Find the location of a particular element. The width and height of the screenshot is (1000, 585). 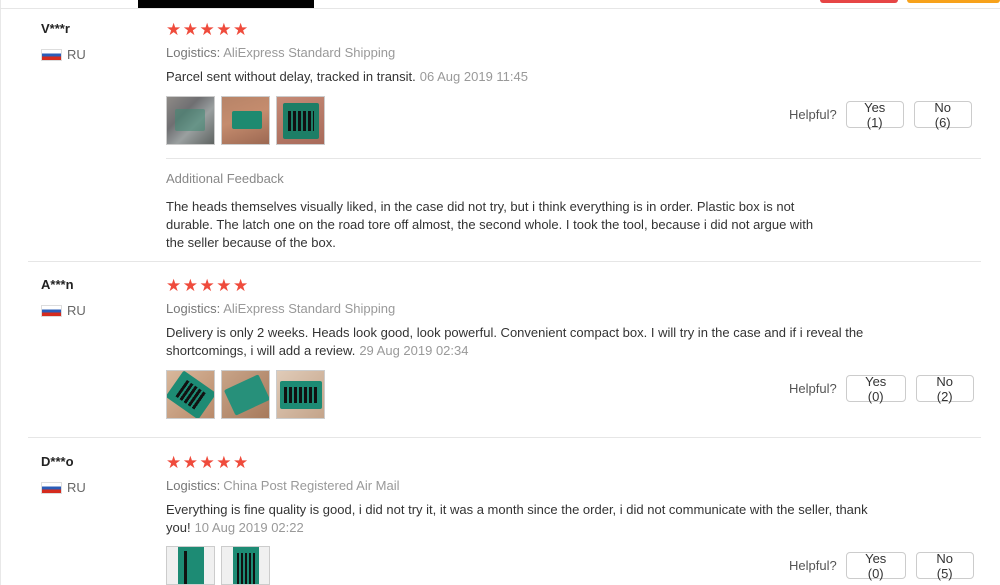

top-action-button-red is located at coordinates (859, 1).